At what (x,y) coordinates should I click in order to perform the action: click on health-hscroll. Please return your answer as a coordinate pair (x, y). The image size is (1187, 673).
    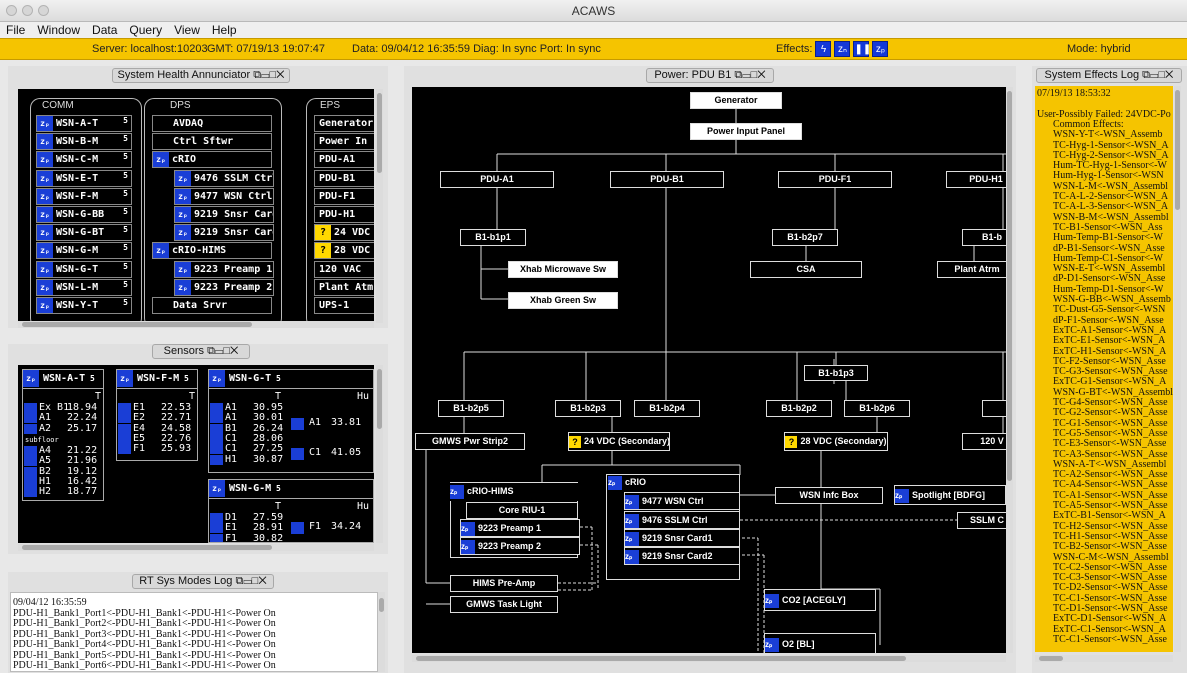
    Looking at the image, I should click on (196, 324).